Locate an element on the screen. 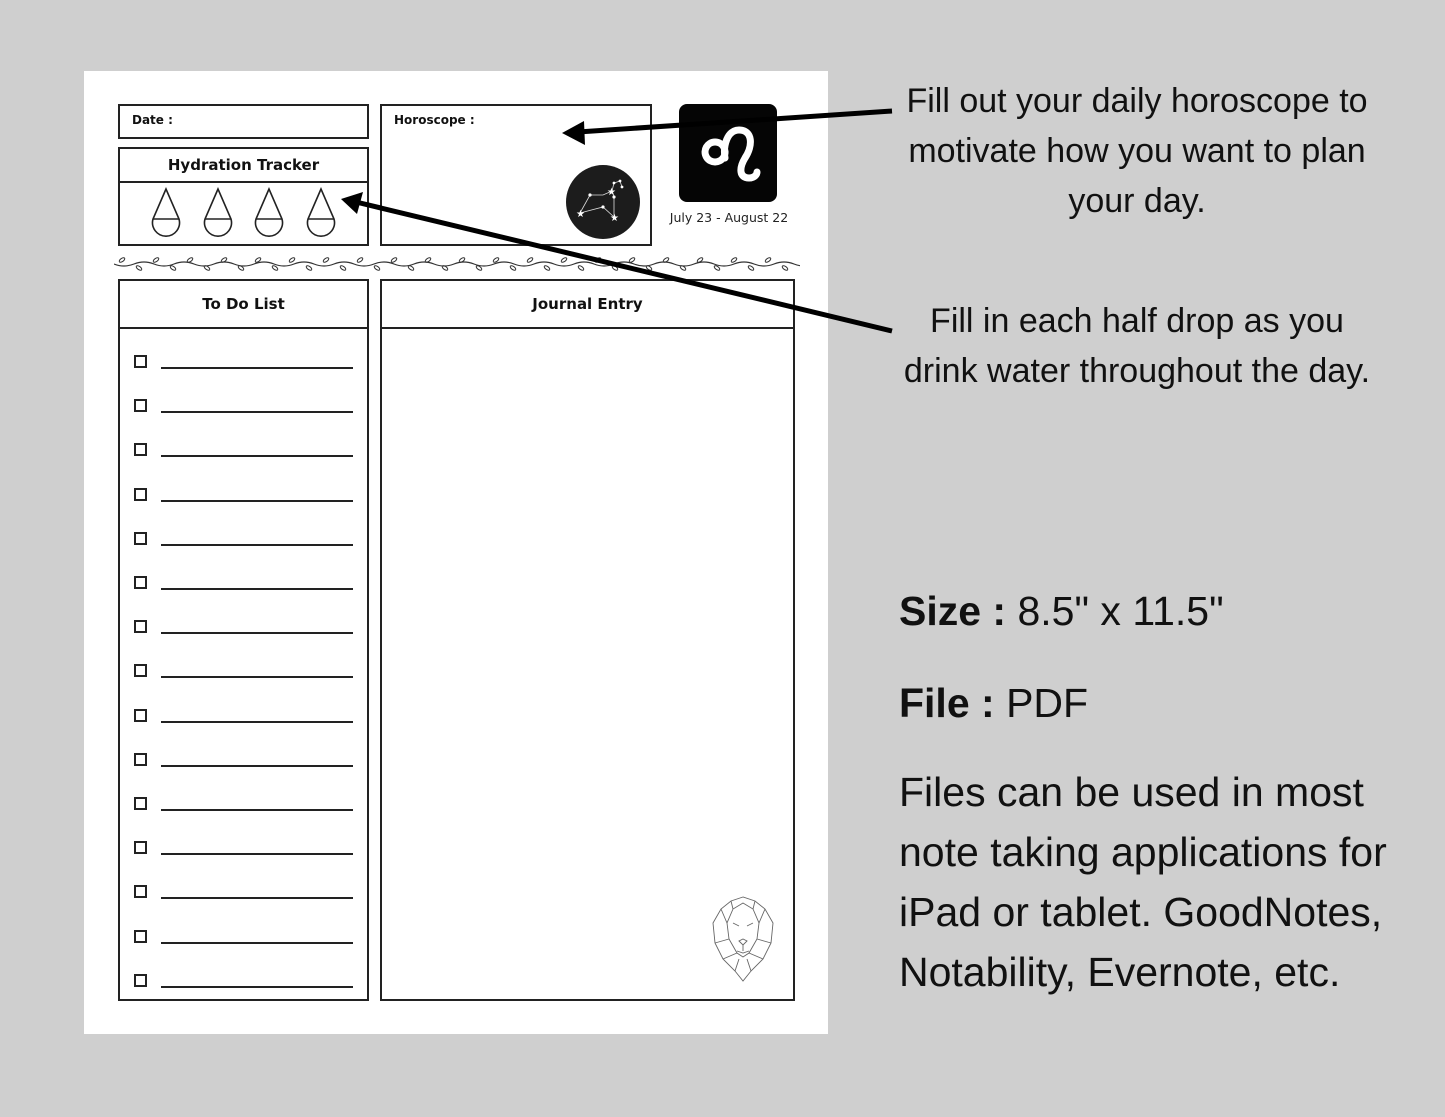 This screenshot has height=1117, width=1445. hydration-tracker: Hydration Tracker is located at coordinates (243, 196).